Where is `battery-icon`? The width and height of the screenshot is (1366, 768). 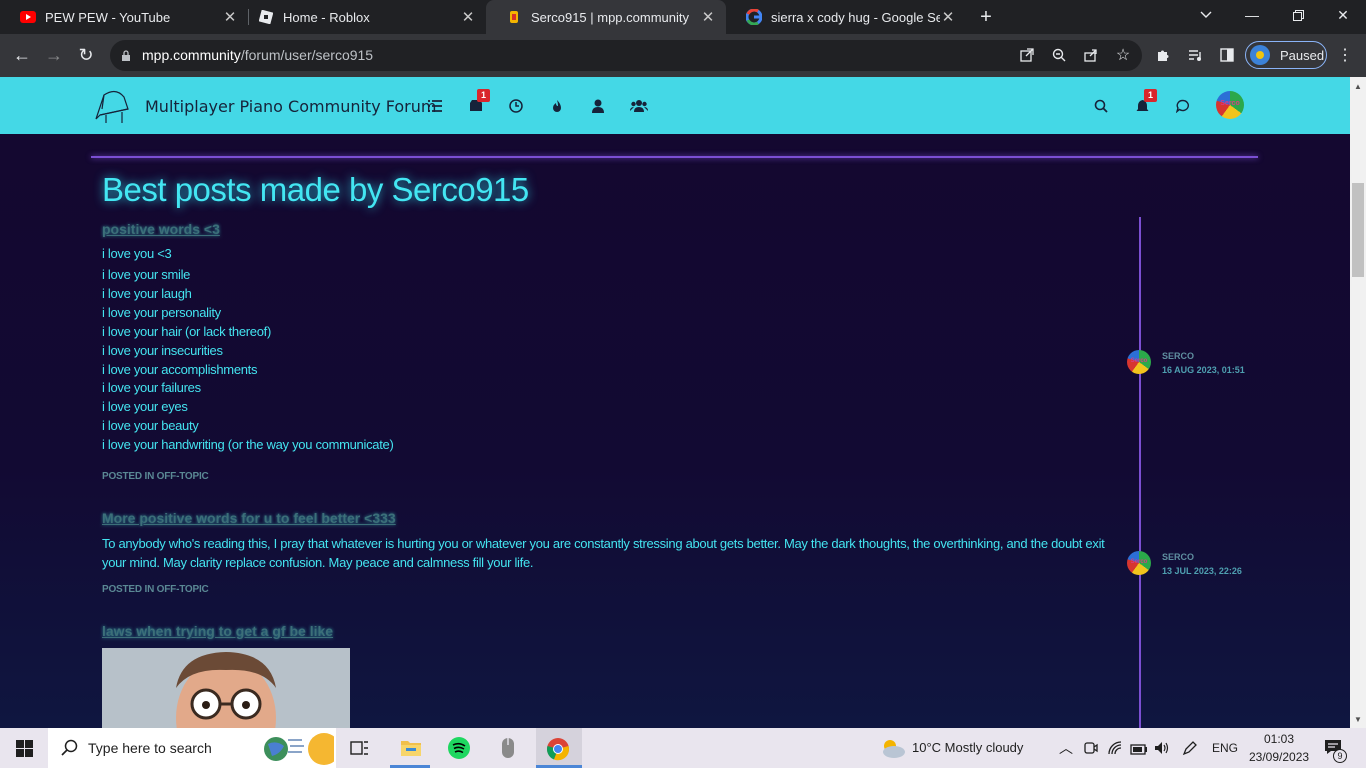
battery-icon is located at coordinates (1139, 751).